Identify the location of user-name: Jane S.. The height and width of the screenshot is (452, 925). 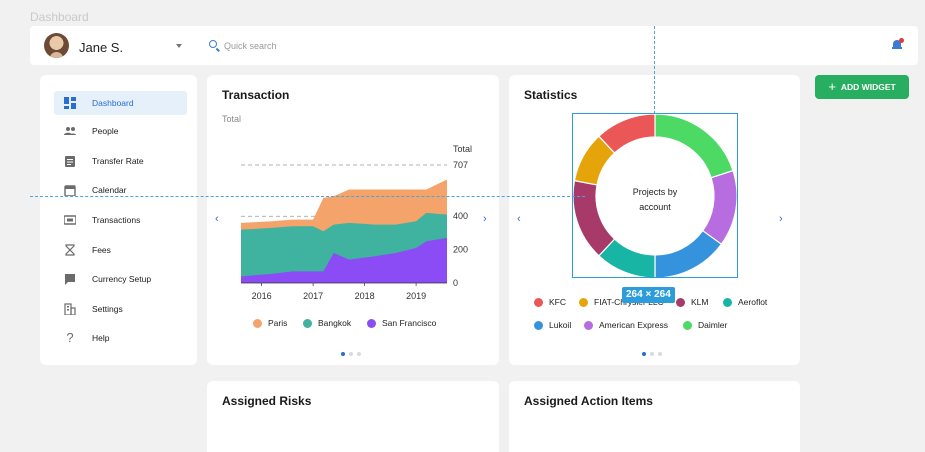
(101, 47).